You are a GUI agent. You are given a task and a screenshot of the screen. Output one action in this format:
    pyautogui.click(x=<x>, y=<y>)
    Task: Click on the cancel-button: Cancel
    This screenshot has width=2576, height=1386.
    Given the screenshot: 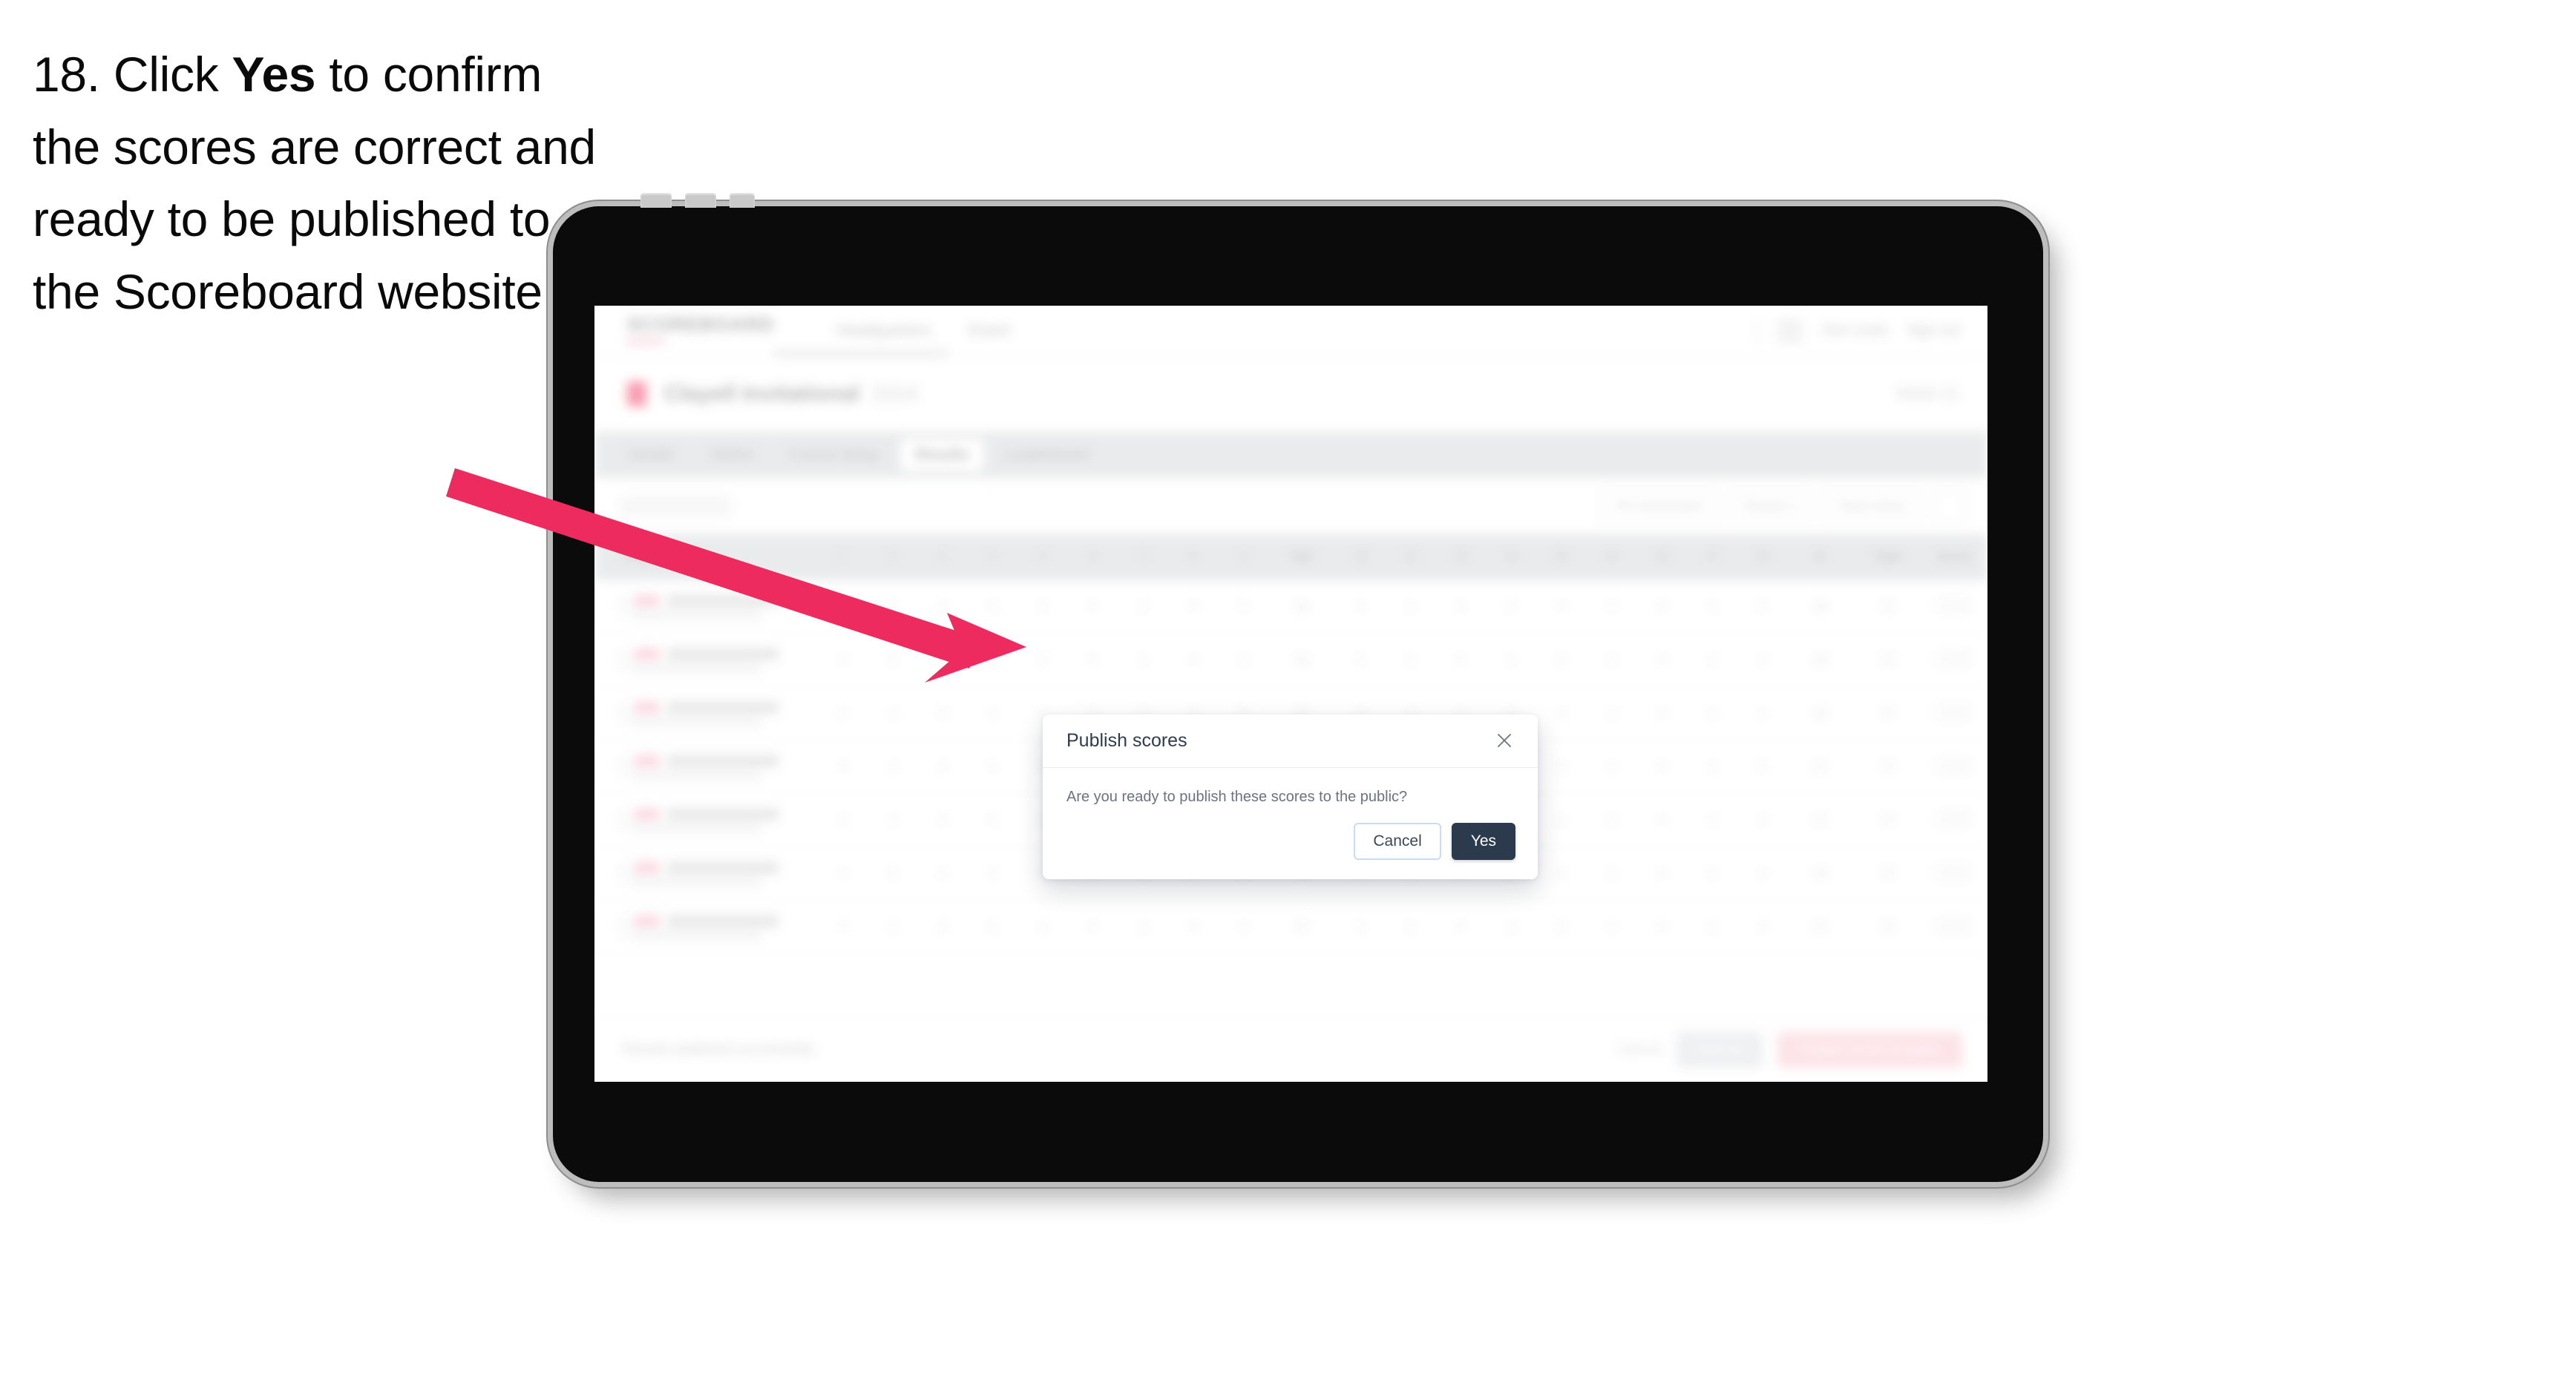 What is the action you would take?
    pyautogui.click(x=1397, y=841)
    